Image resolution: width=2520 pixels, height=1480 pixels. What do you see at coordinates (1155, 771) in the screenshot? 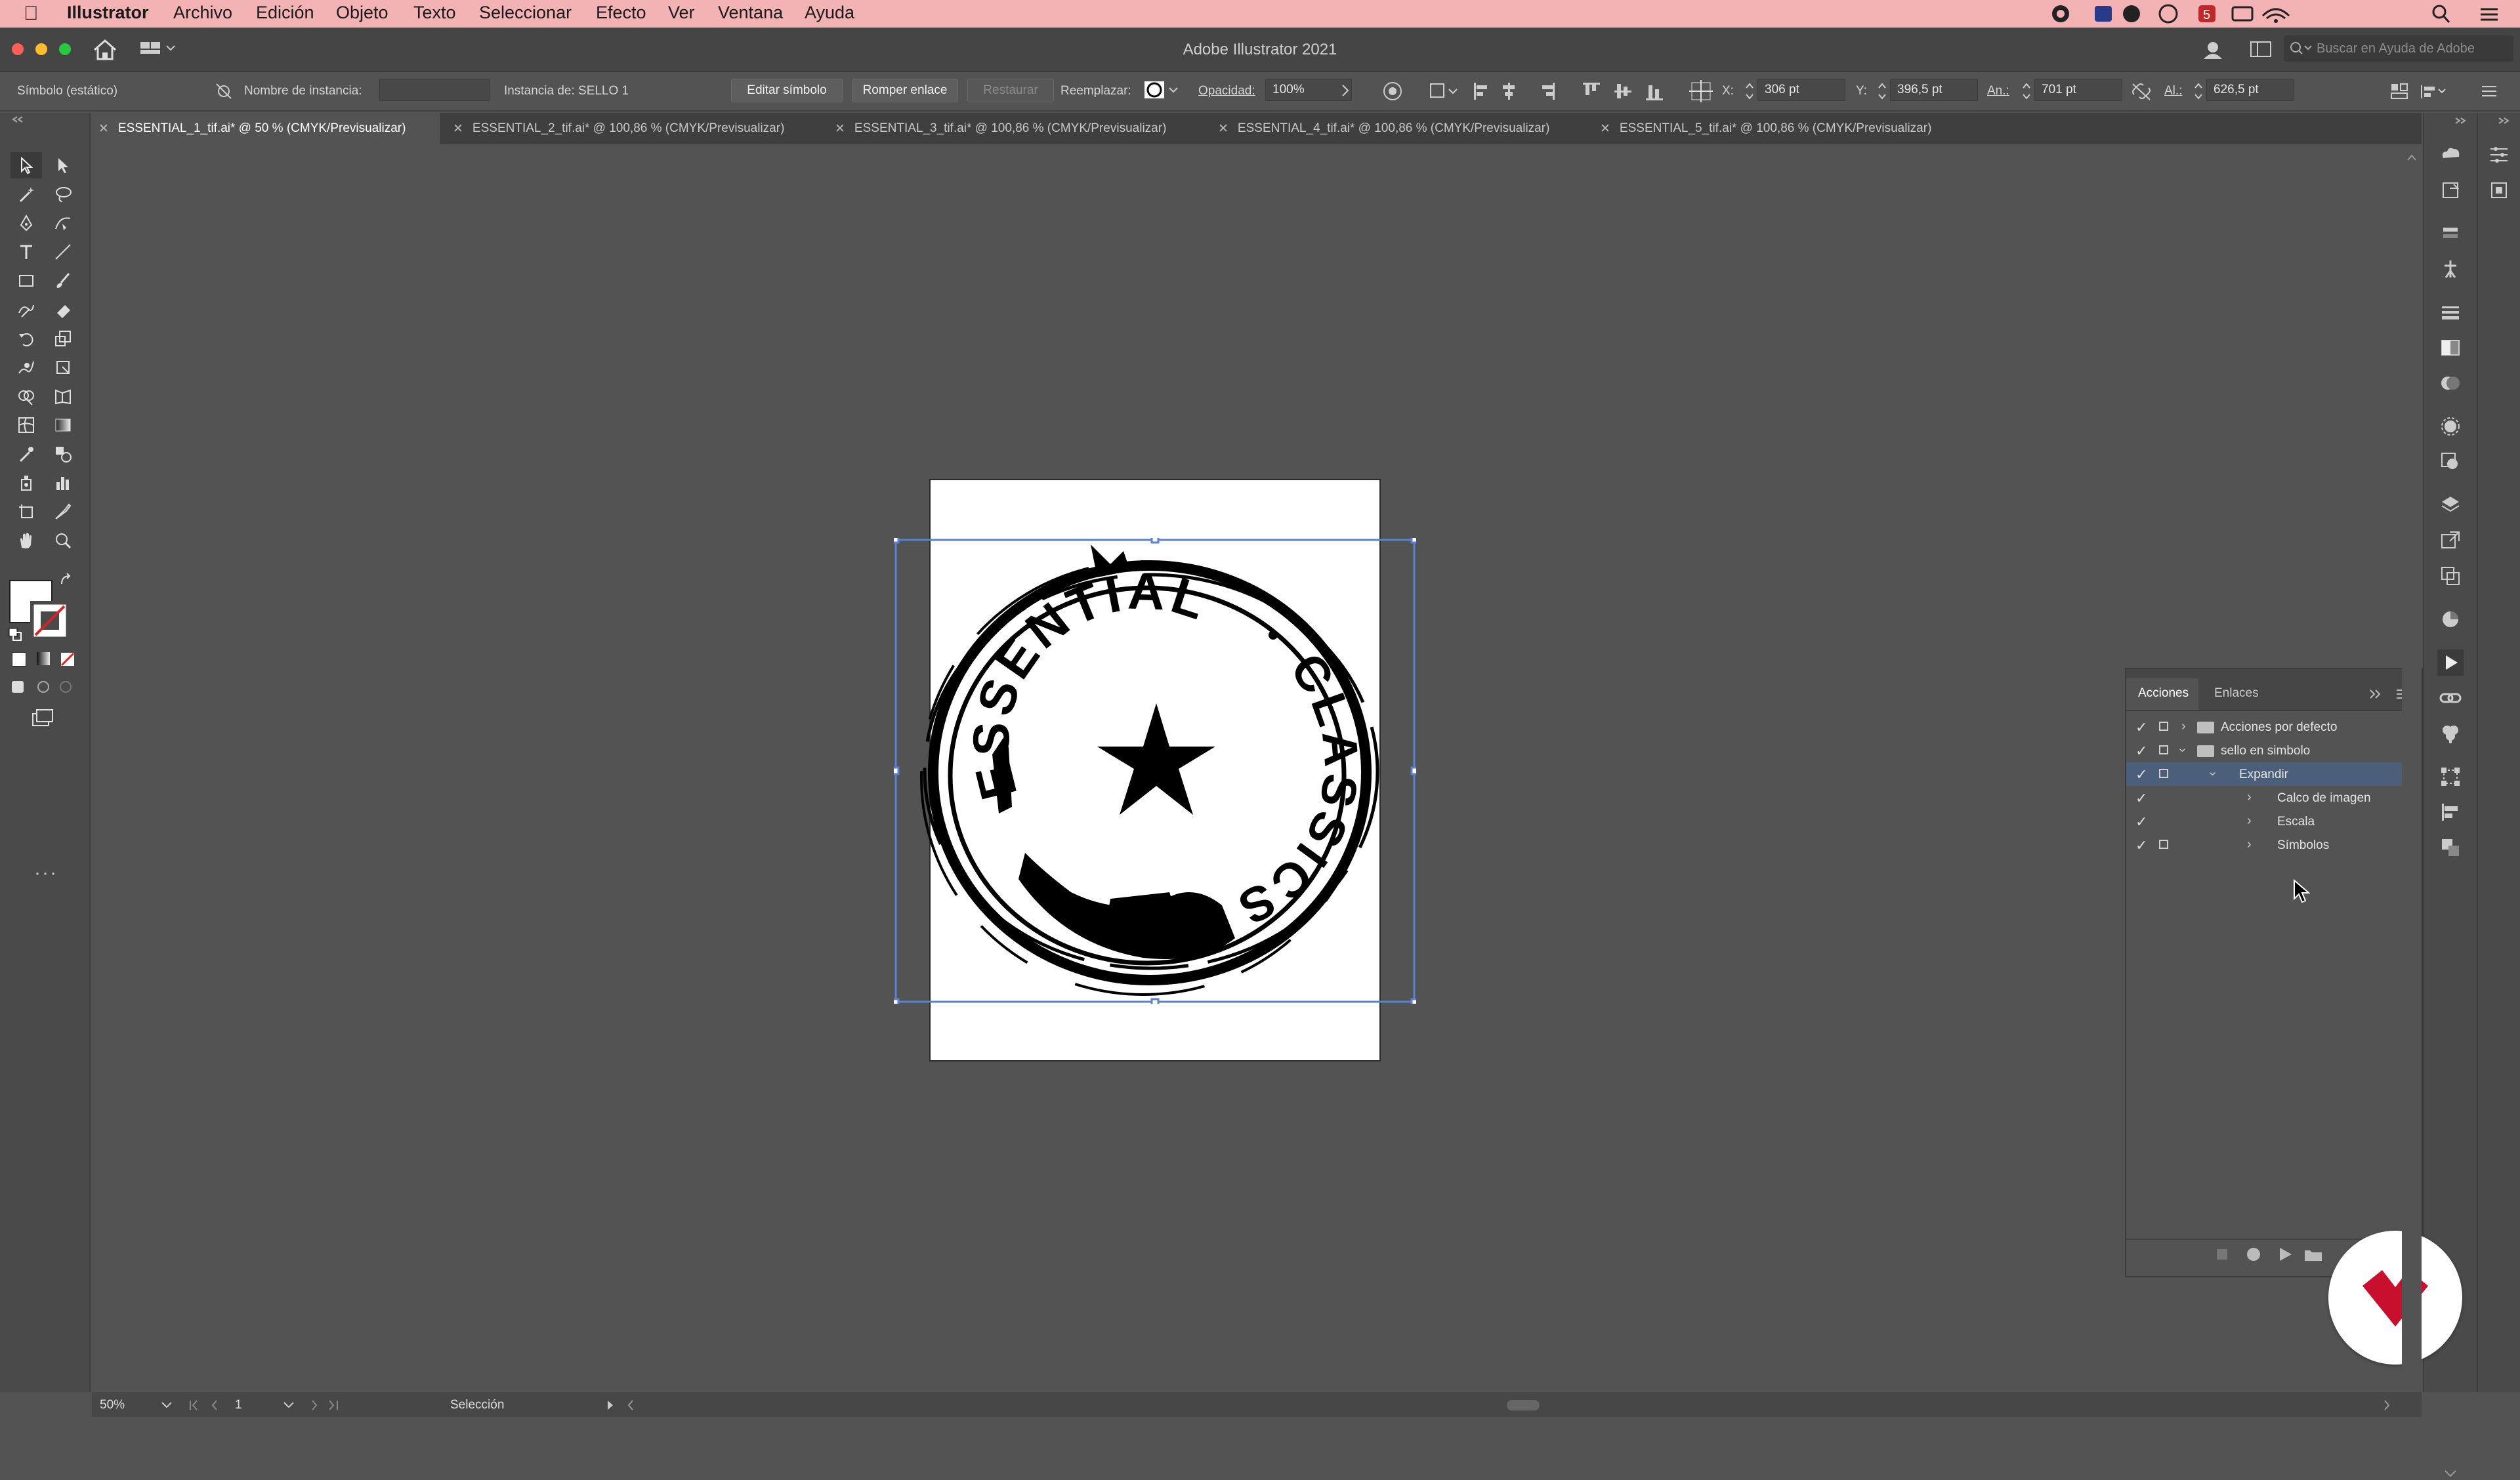
I see `stamp-symbol-instance: ESSENTIAL CLASSICS` at bounding box center [1155, 771].